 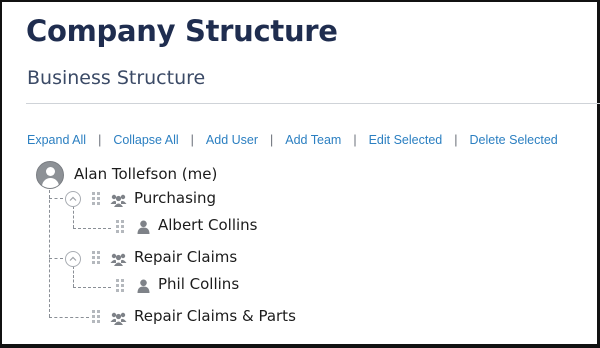 I want to click on root-user-label: Alan Tollefson (me), so click(x=145, y=174).